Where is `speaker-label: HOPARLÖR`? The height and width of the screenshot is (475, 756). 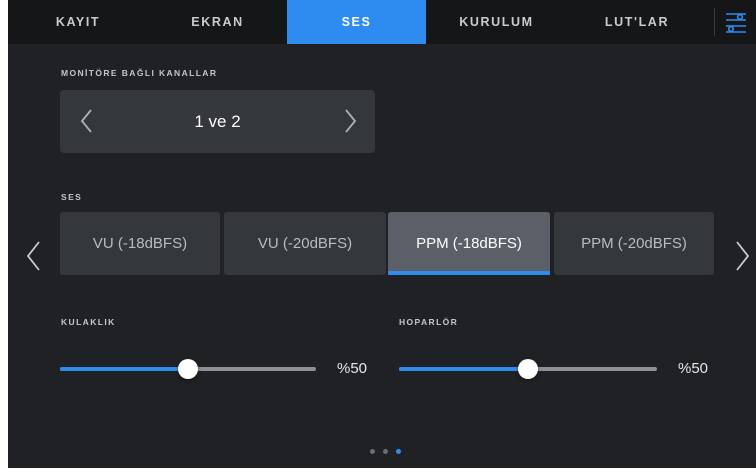 speaker-label: HOPARLÖR is located at coordinates (429, 322).